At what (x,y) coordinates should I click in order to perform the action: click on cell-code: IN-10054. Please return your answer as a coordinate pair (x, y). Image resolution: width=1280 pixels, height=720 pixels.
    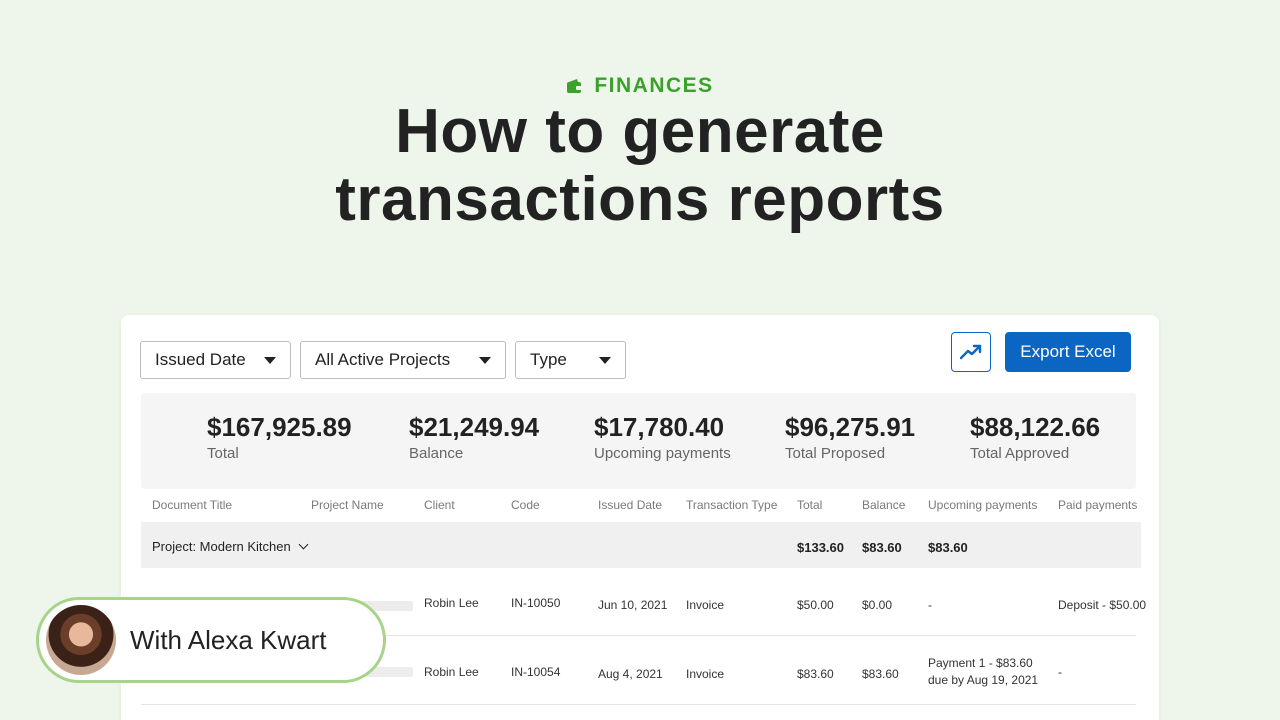
    Looking at the image, I should click on (535, 672).